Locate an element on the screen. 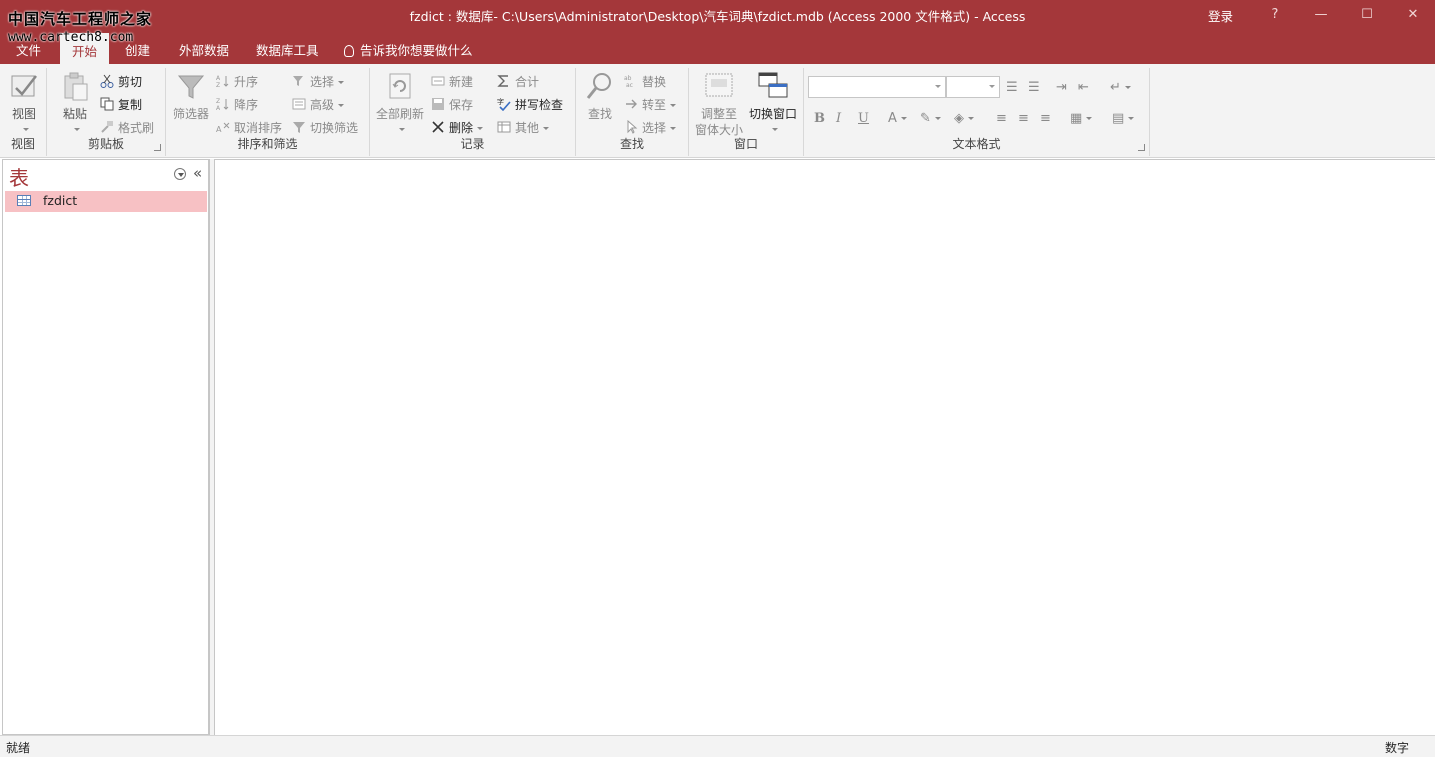 The image size is (1435, 757). spelling-label: 拼写检查 is located at coordinates (539, 105).